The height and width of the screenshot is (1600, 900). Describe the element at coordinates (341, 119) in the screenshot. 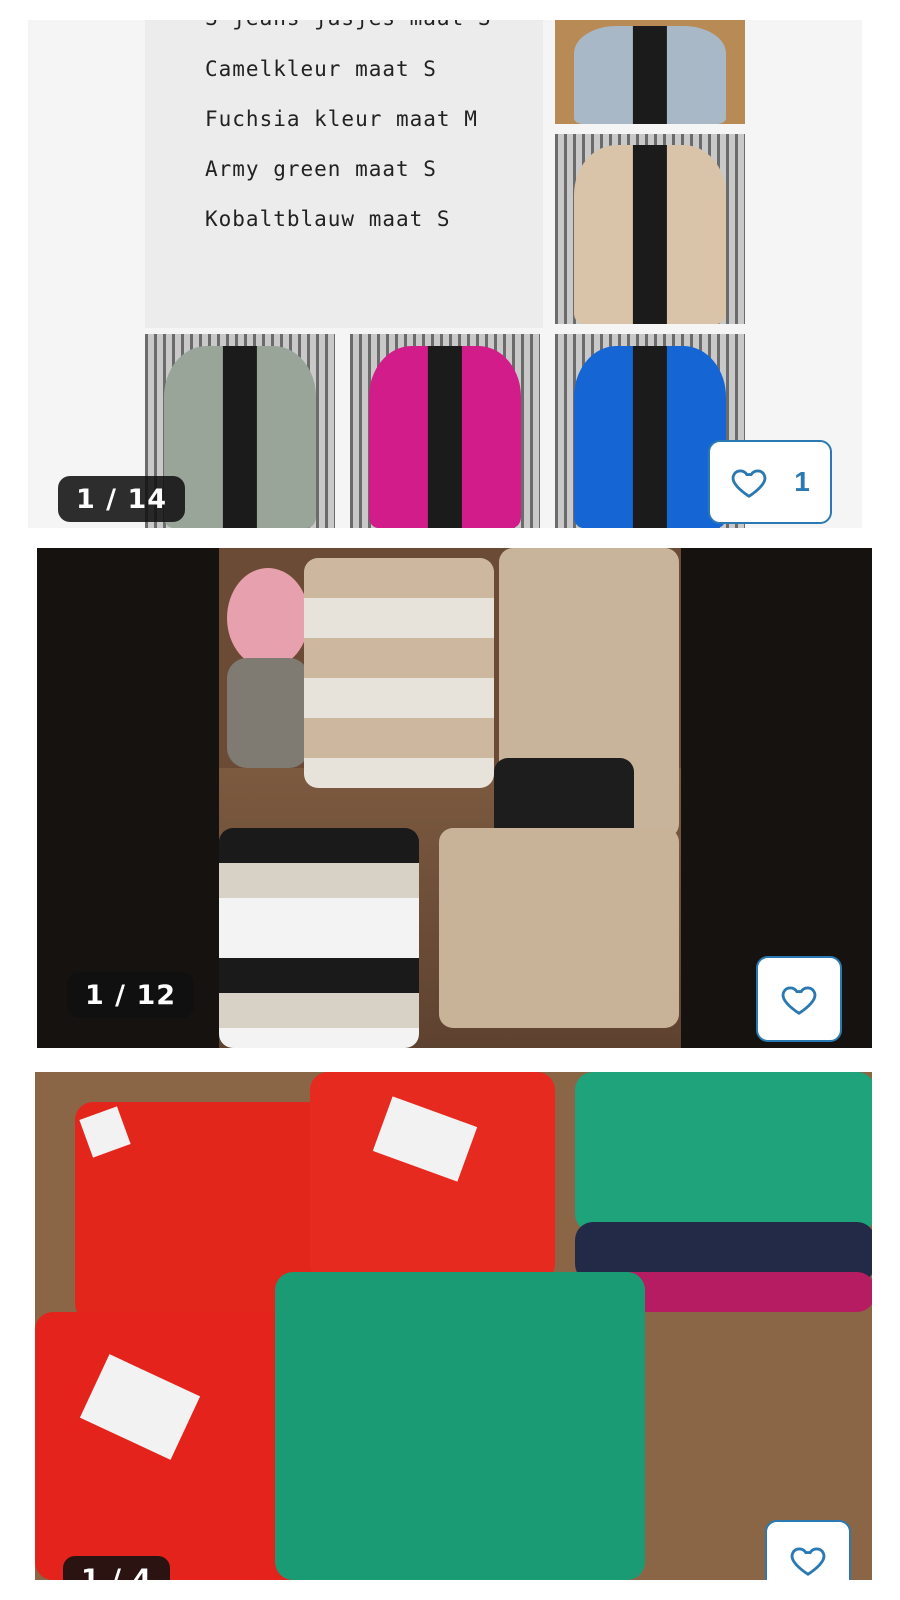

I see `jacket-line-3: Fuchsia kleur maat M` at that location.